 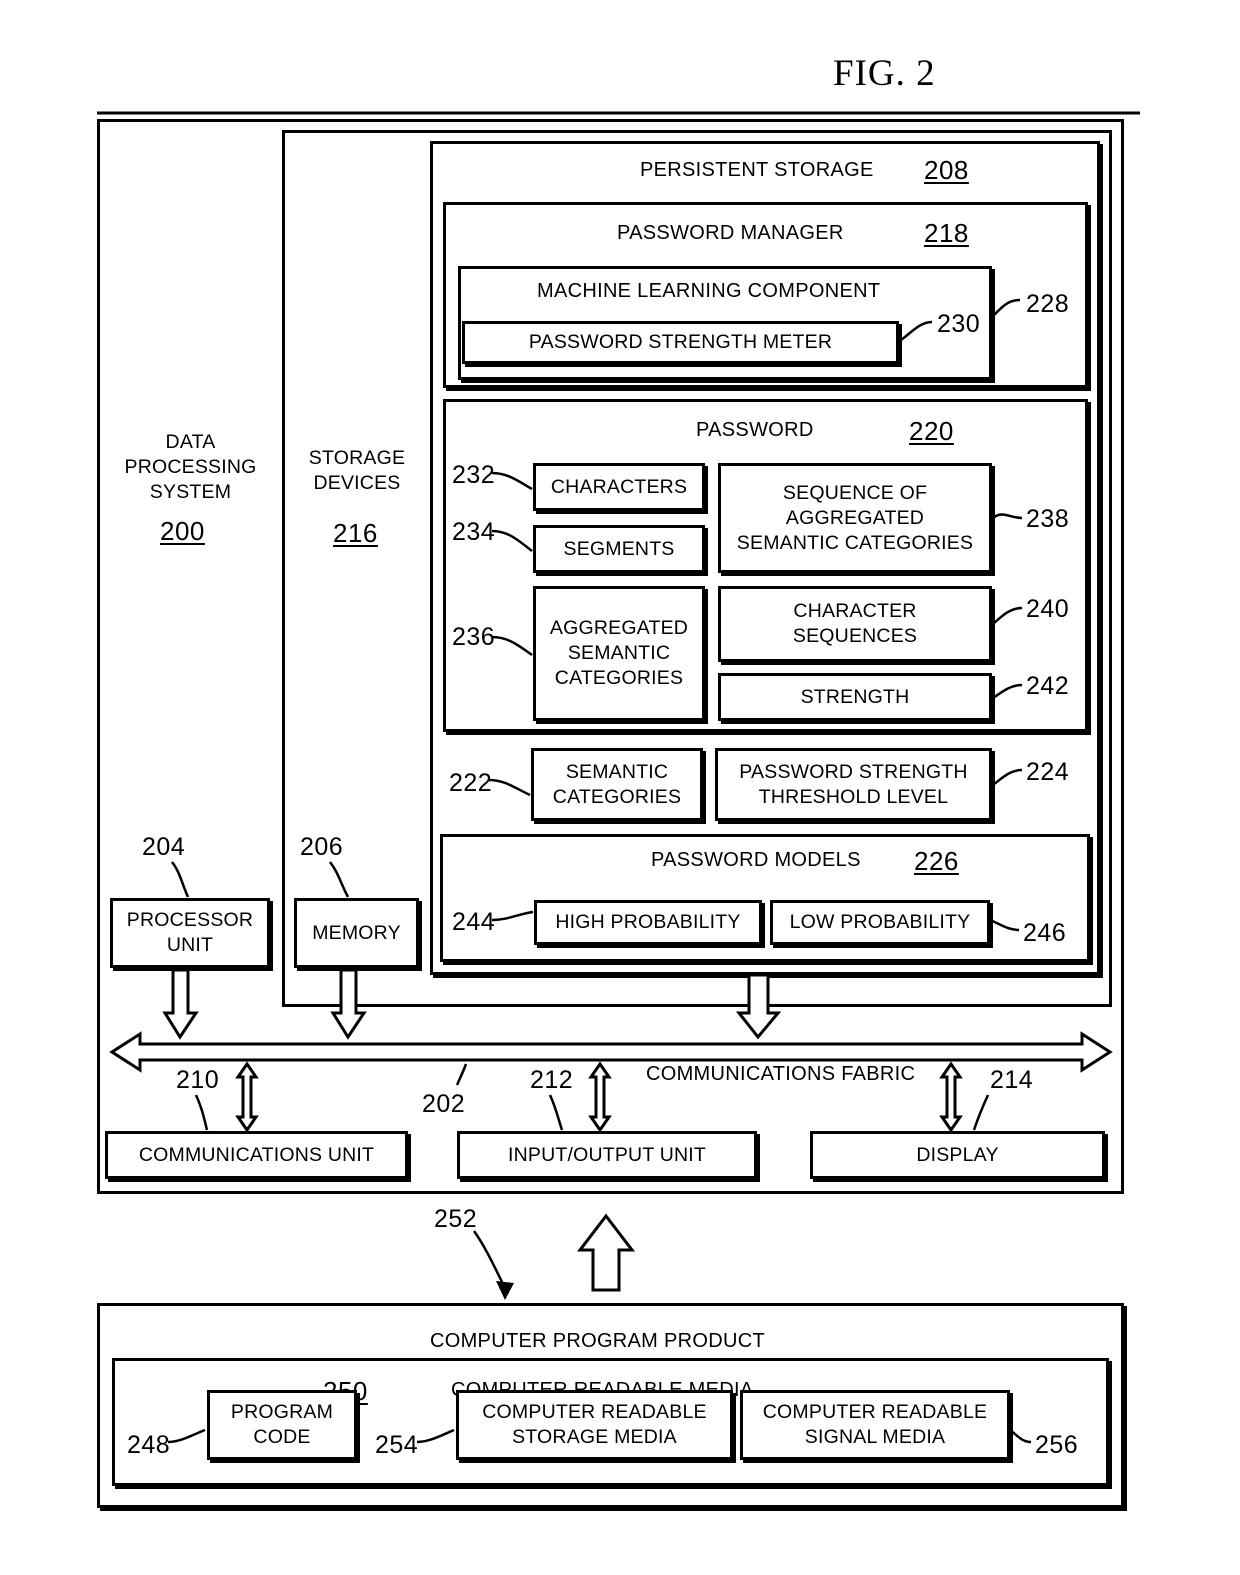 I want to click on strength-ref: 242, so click(x=1048, y=686).